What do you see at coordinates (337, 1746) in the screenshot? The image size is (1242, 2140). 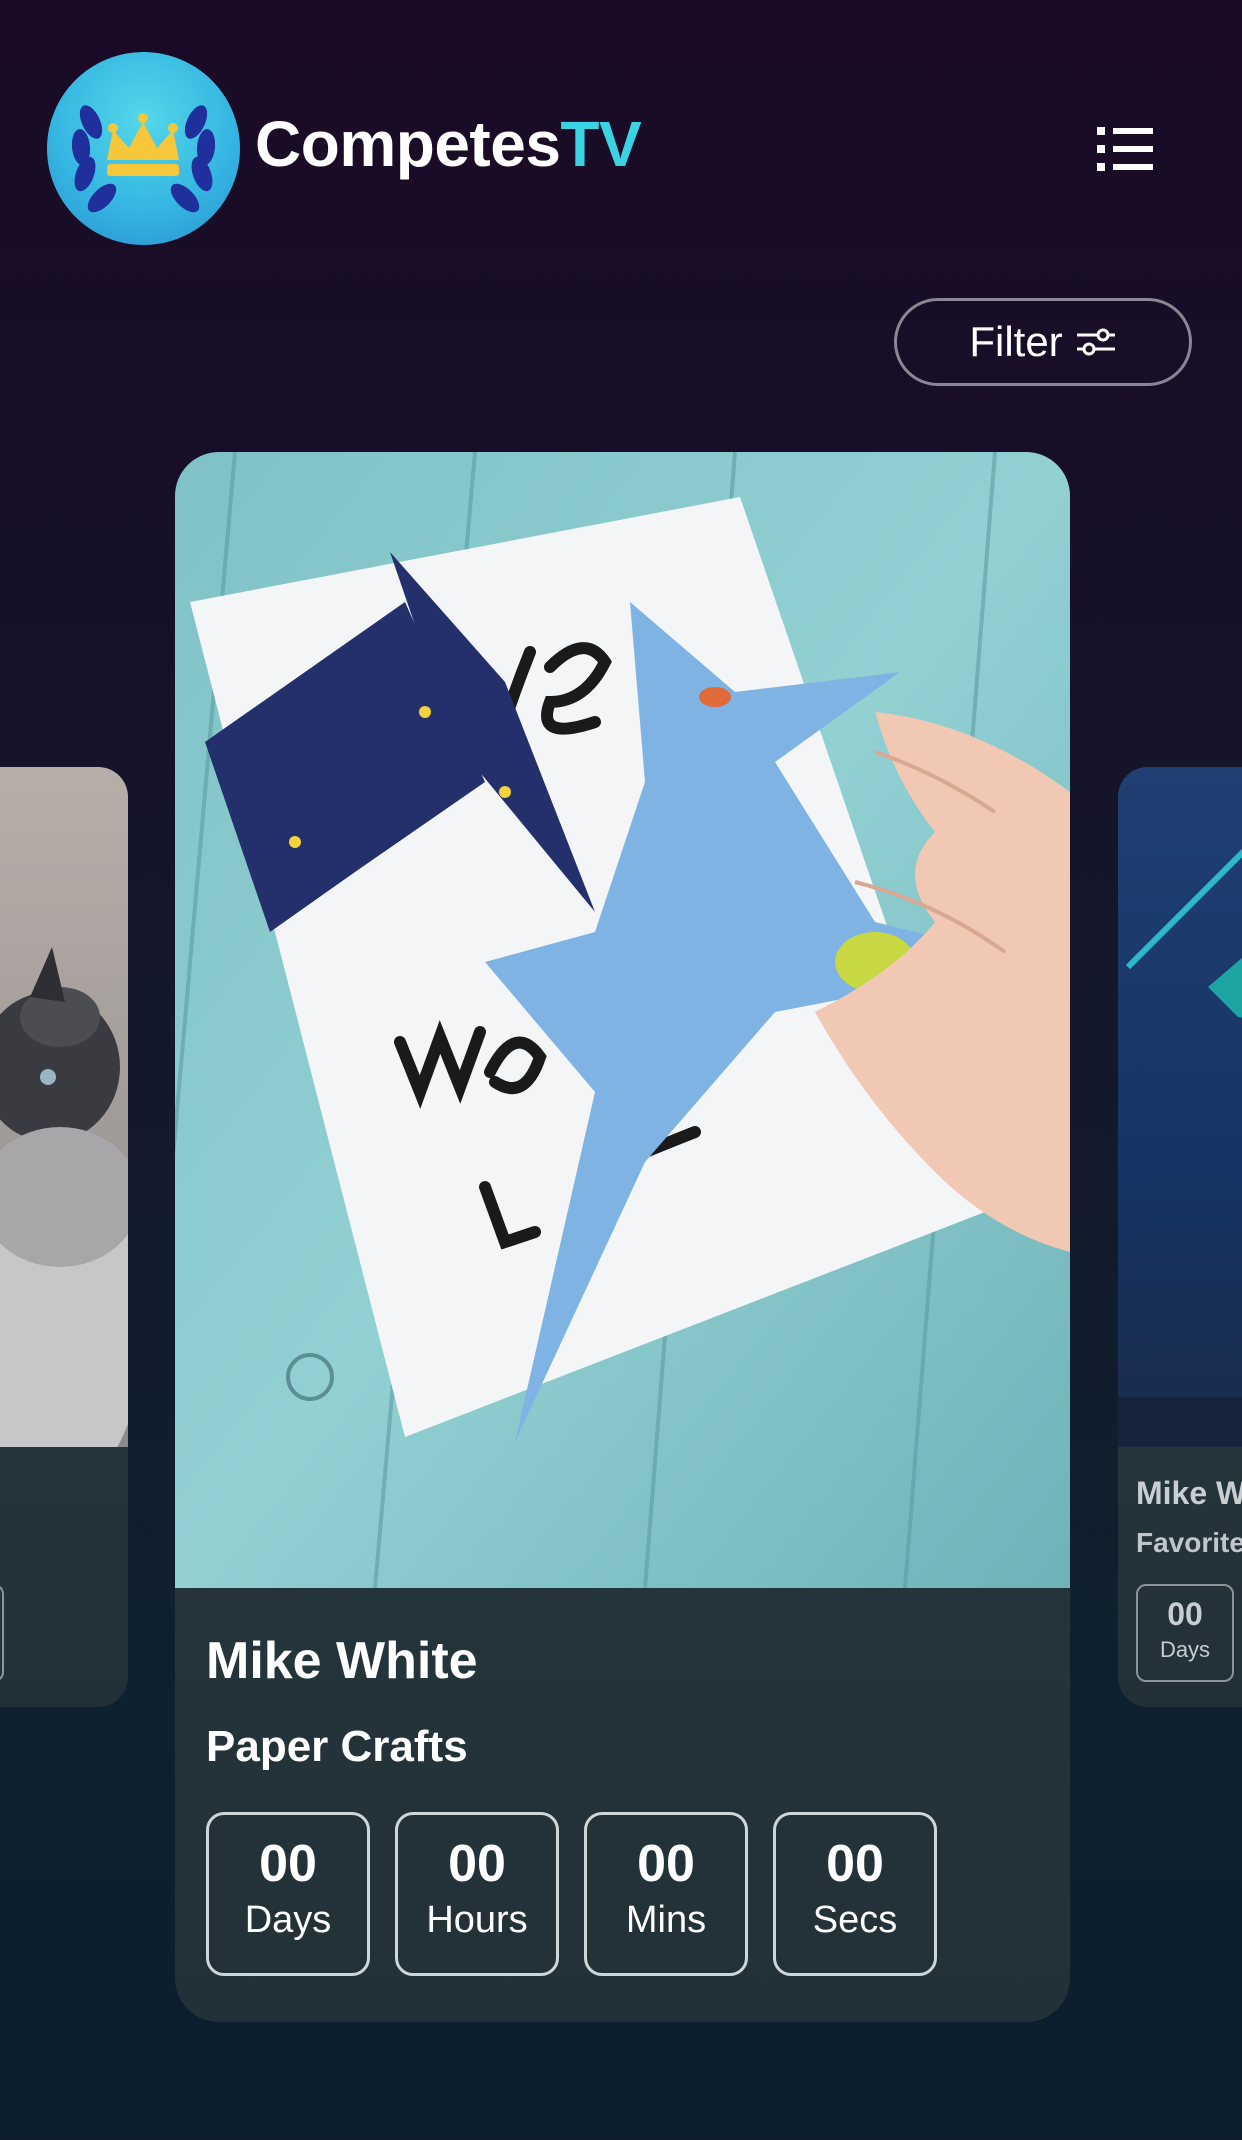 I see `card-category: Paper Crafts` at bounding box center [337, 1746].